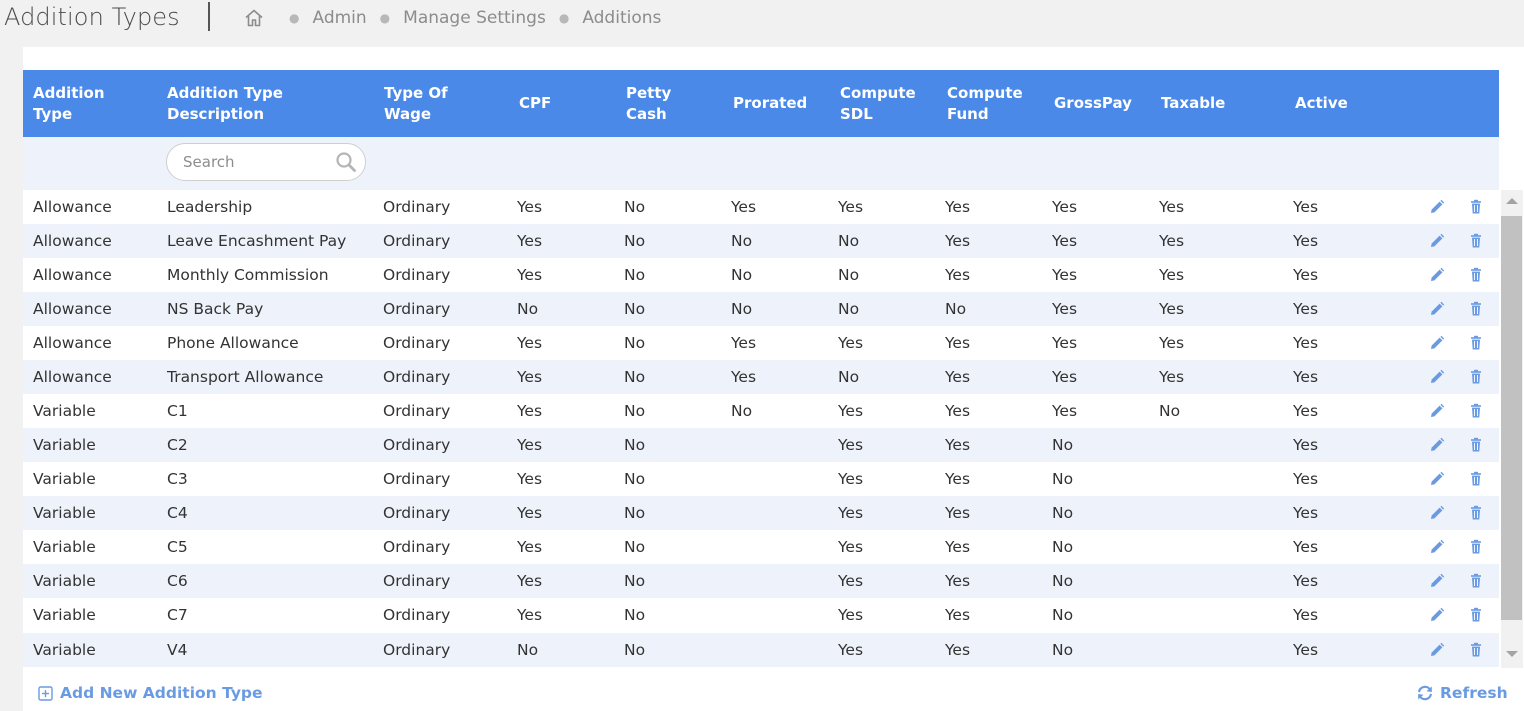 This screenshot has width=1524, height=711. Describe the element at coordinates (1170, 411) in the screenshot. I see `cell-taxable: No` at that location.